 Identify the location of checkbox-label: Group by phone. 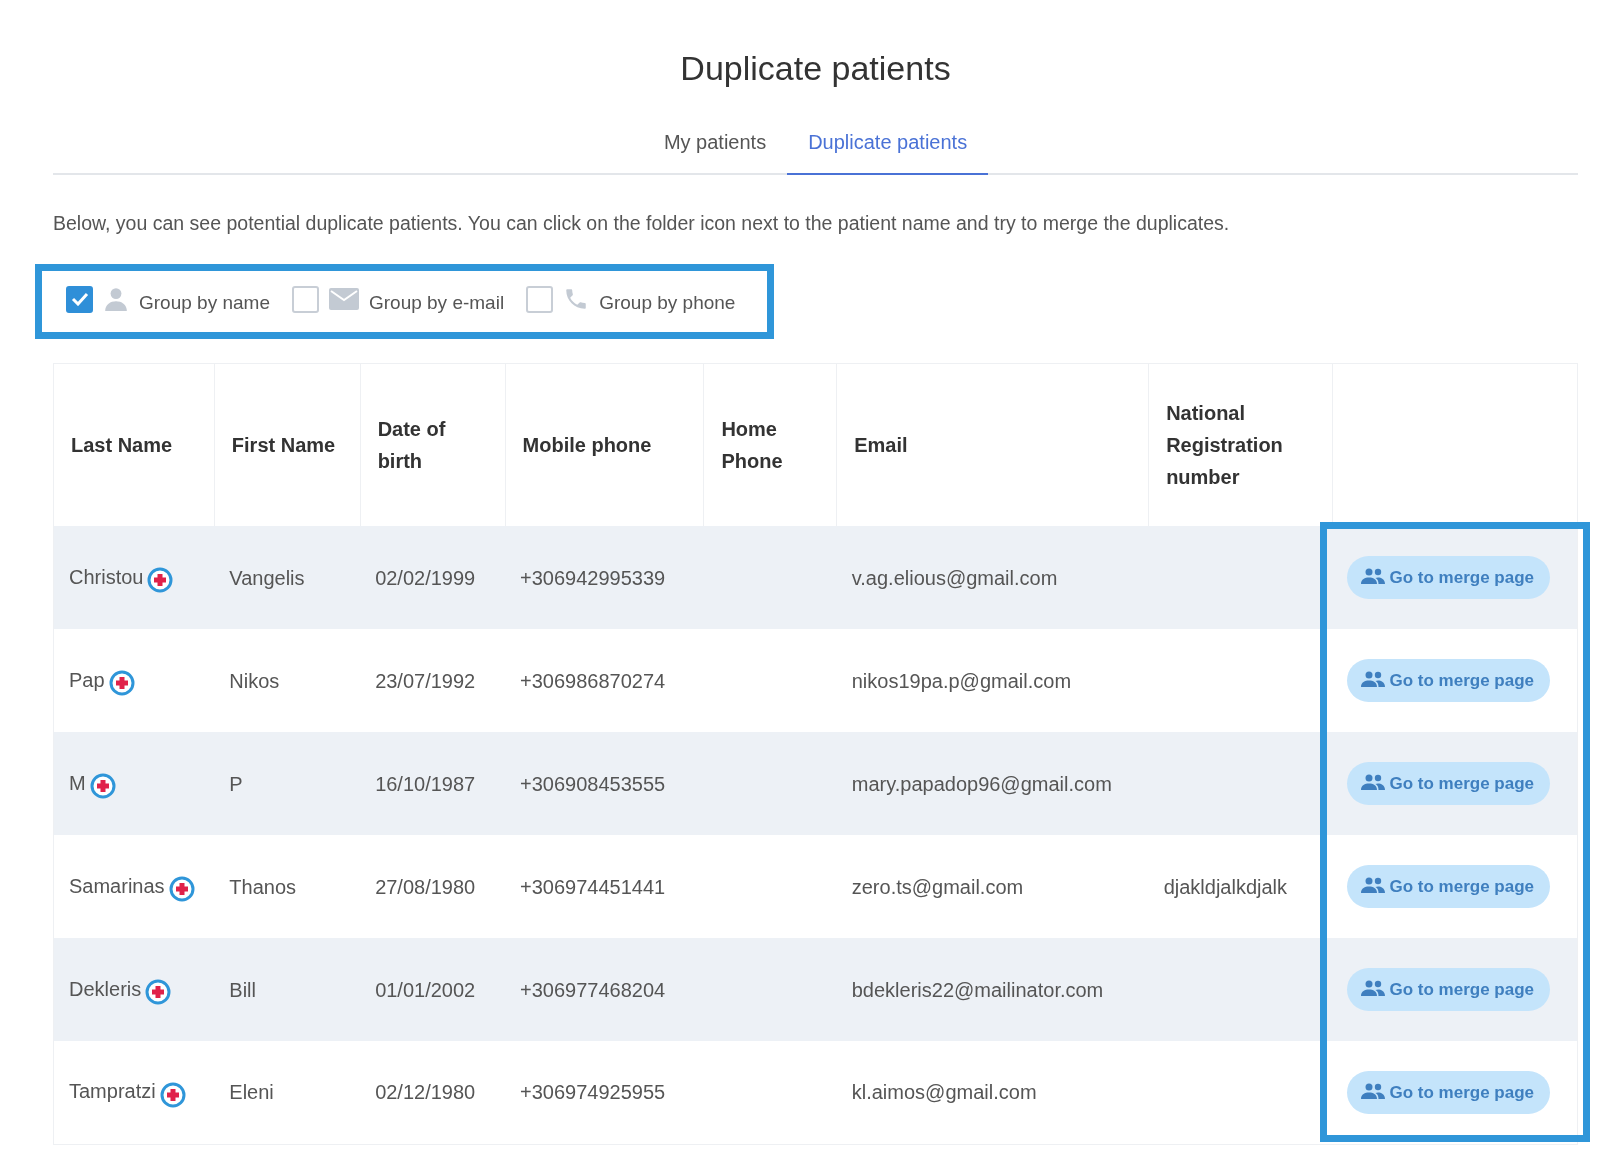
(667, 303).